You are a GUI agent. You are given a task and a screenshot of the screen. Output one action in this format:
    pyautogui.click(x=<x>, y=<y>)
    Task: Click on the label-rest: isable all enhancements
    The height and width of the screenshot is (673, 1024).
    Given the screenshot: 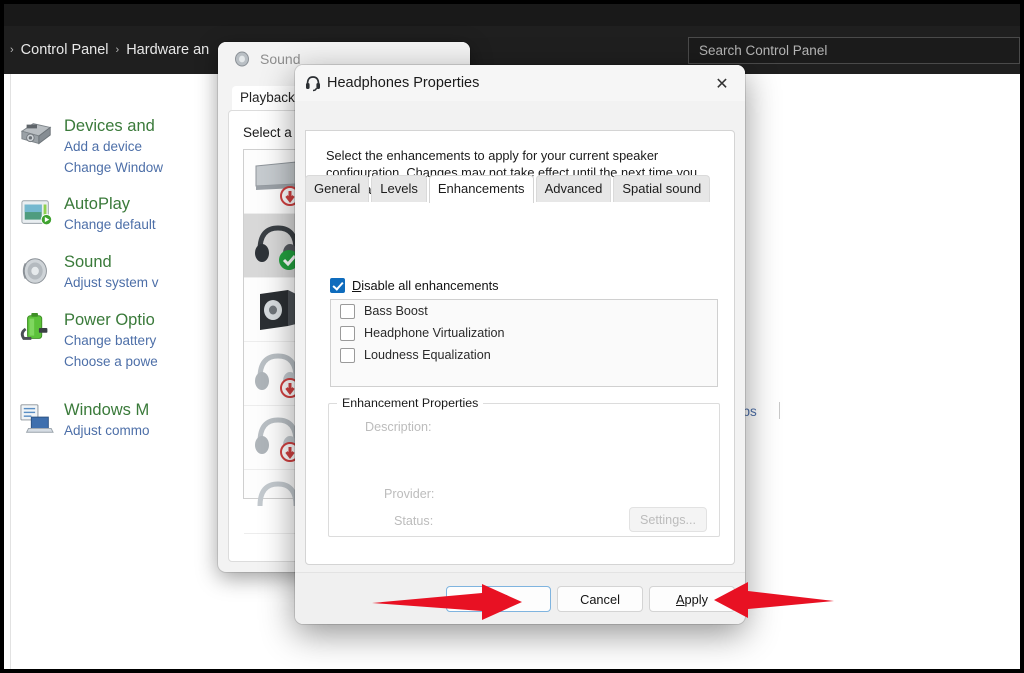 What is the action you would take?
    pyautogui.click(x=430, y=285)
    